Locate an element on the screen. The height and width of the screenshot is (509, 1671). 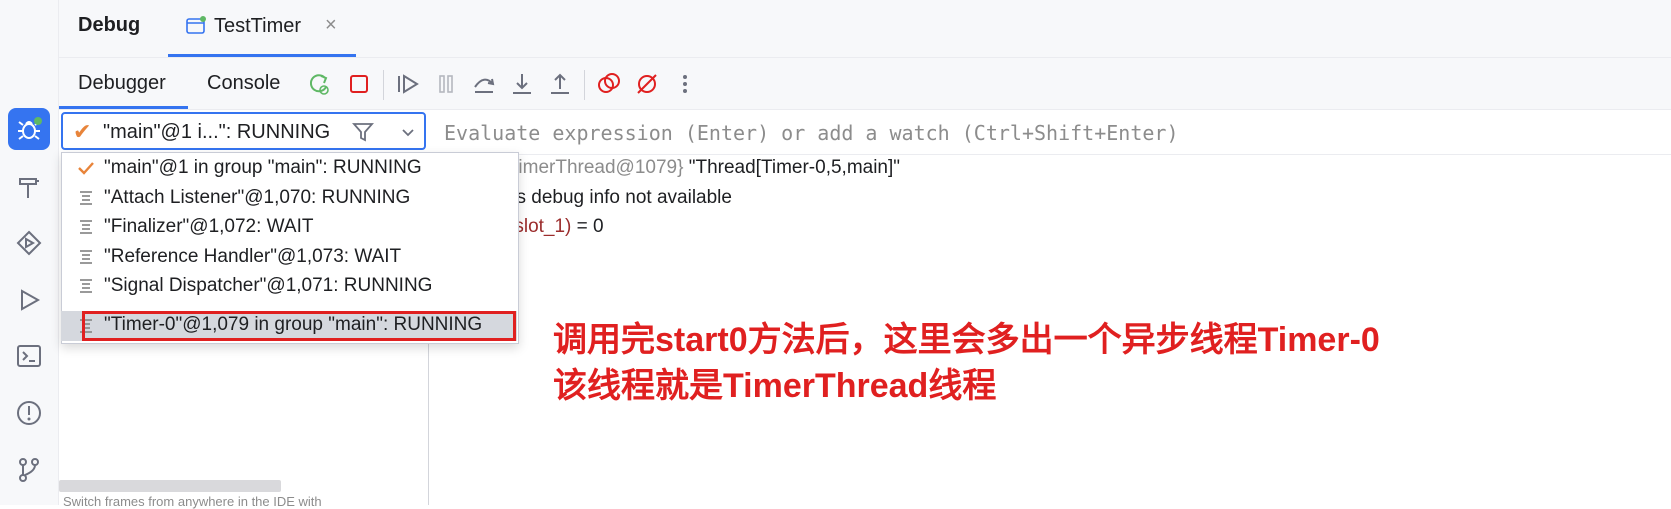
variable-value: = 0 is located at coordinates (587, 226).